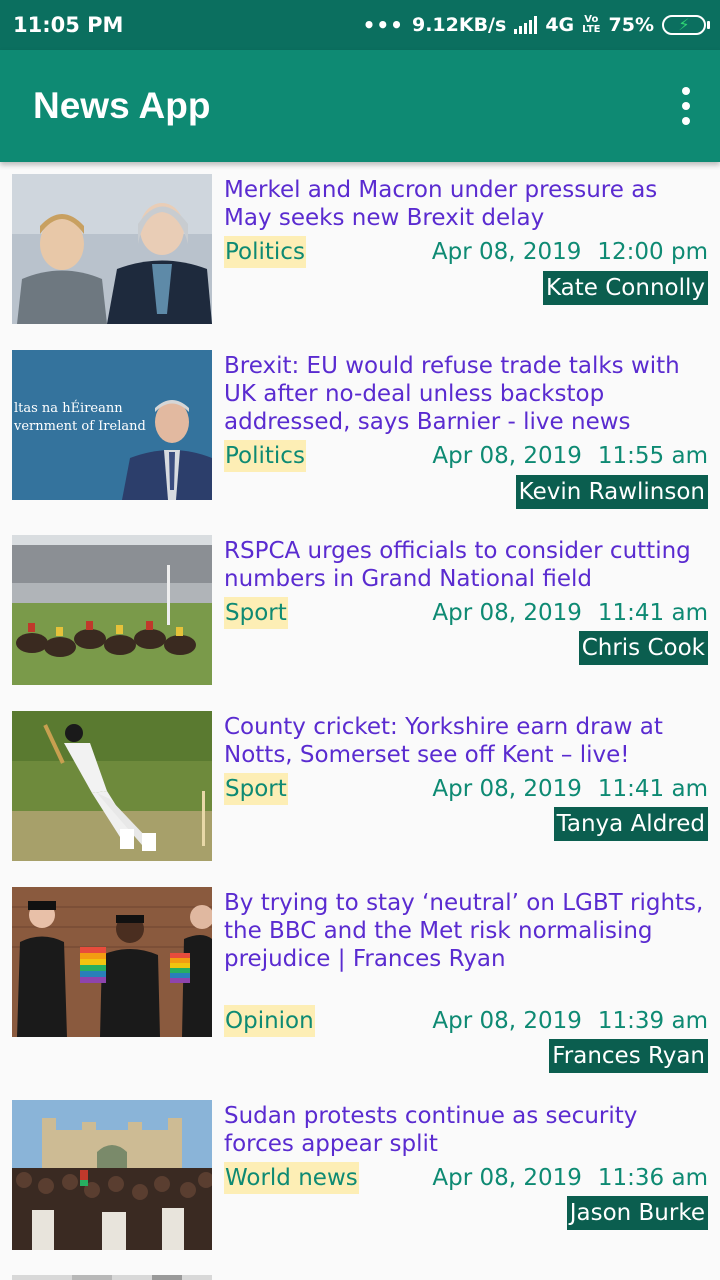  What do you see at coordinates (122, 105) in the screenshot?
I see `app-title: News App` at bounding box center [122, 105].